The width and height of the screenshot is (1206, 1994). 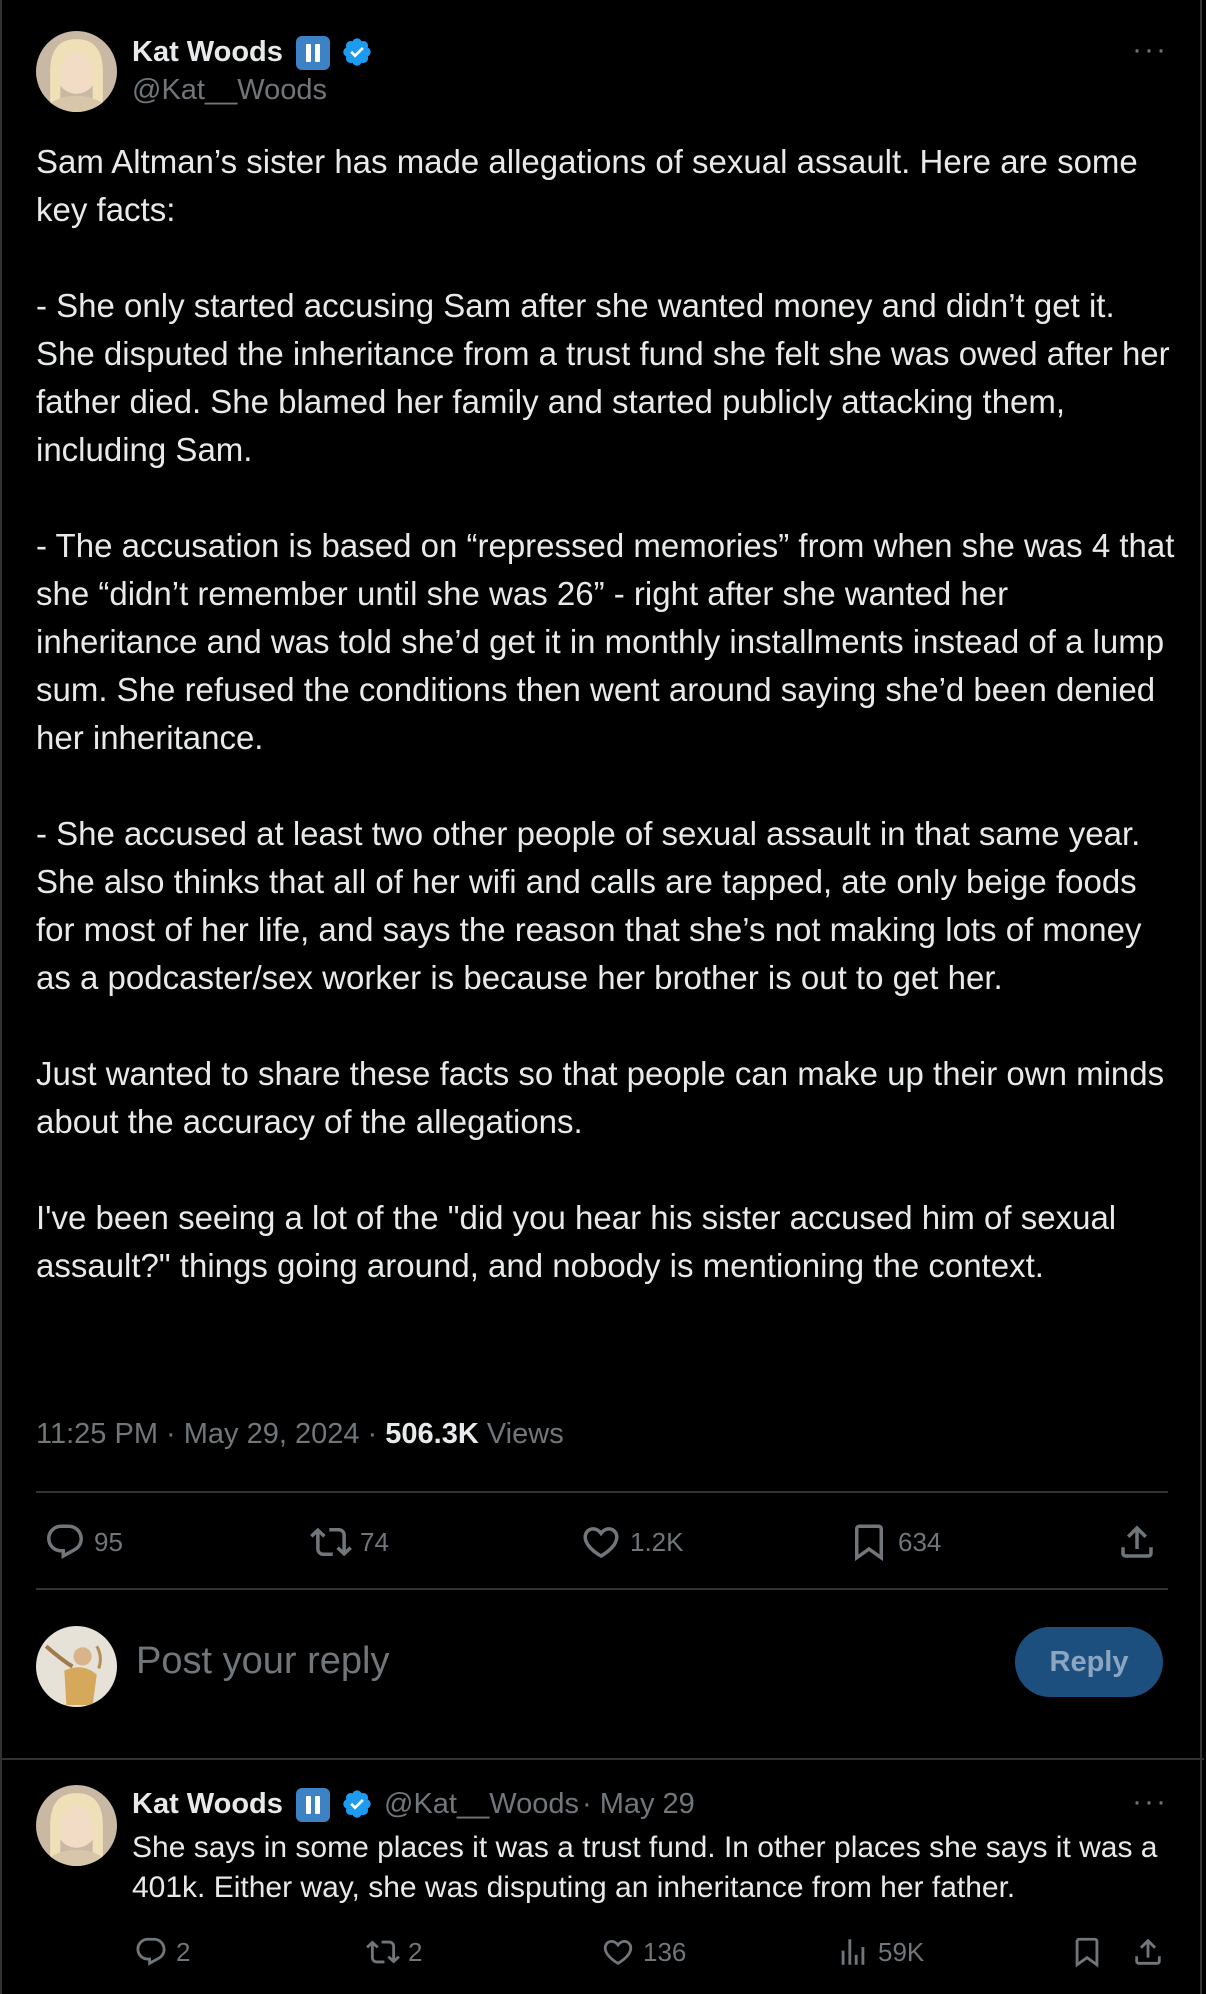 I want to click on reply-reply-button: 2, so click(x=162, y=1952).